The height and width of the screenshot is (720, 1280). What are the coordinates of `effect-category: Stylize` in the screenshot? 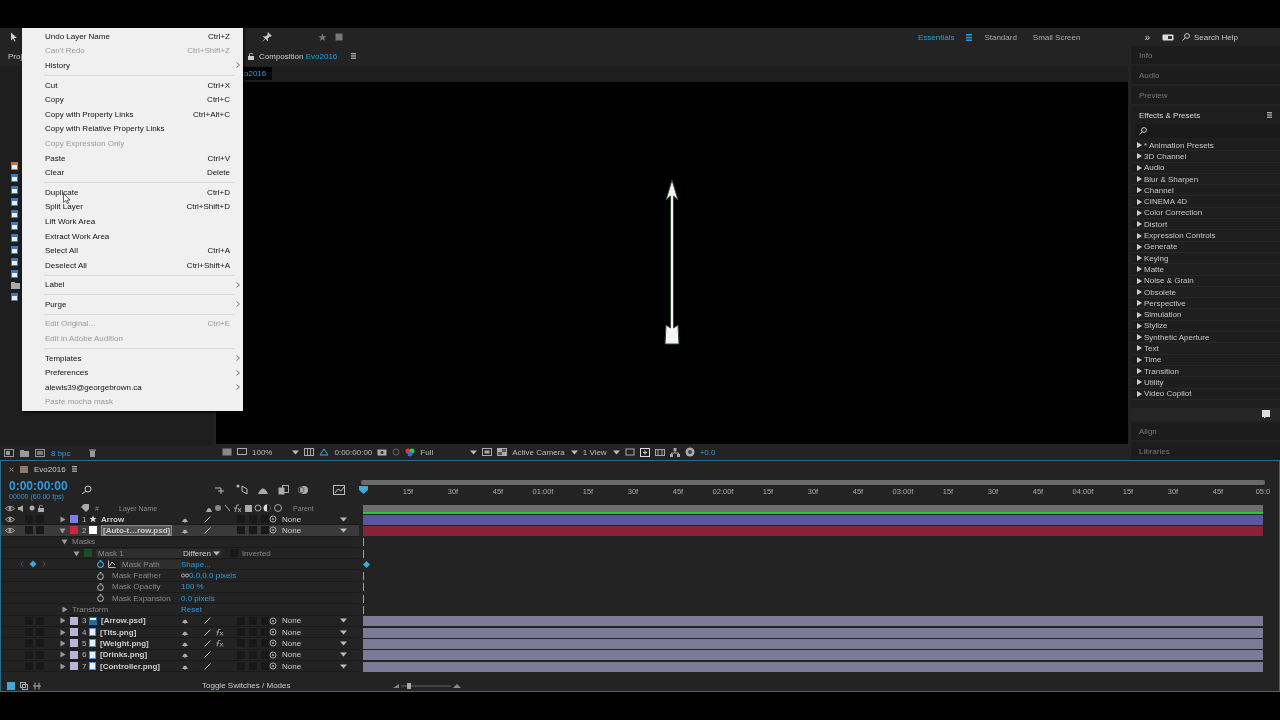 It's located at (1205, 326).